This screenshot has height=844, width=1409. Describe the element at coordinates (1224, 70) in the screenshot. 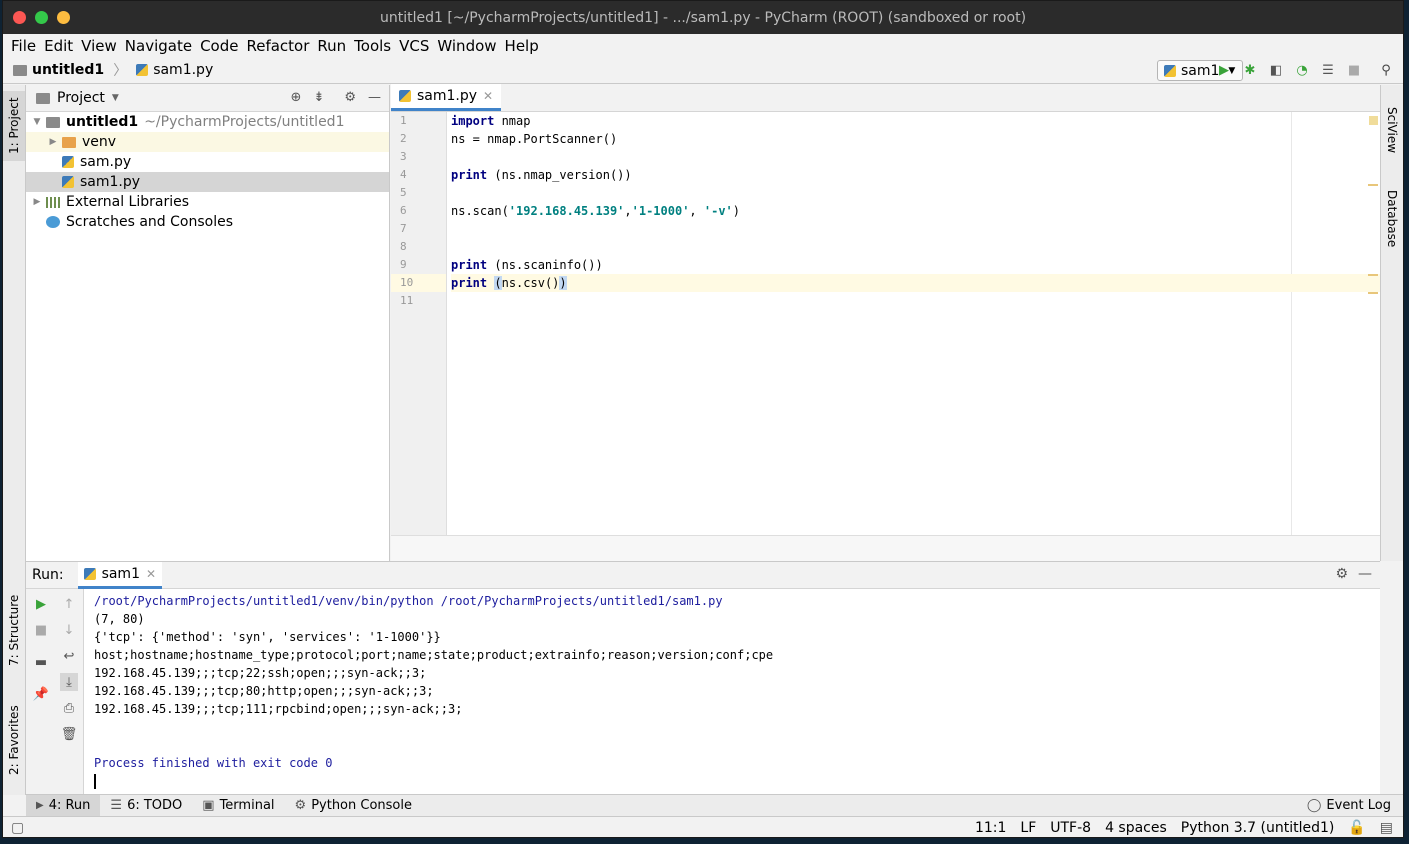

I see `run-icon: ▶` at that location.